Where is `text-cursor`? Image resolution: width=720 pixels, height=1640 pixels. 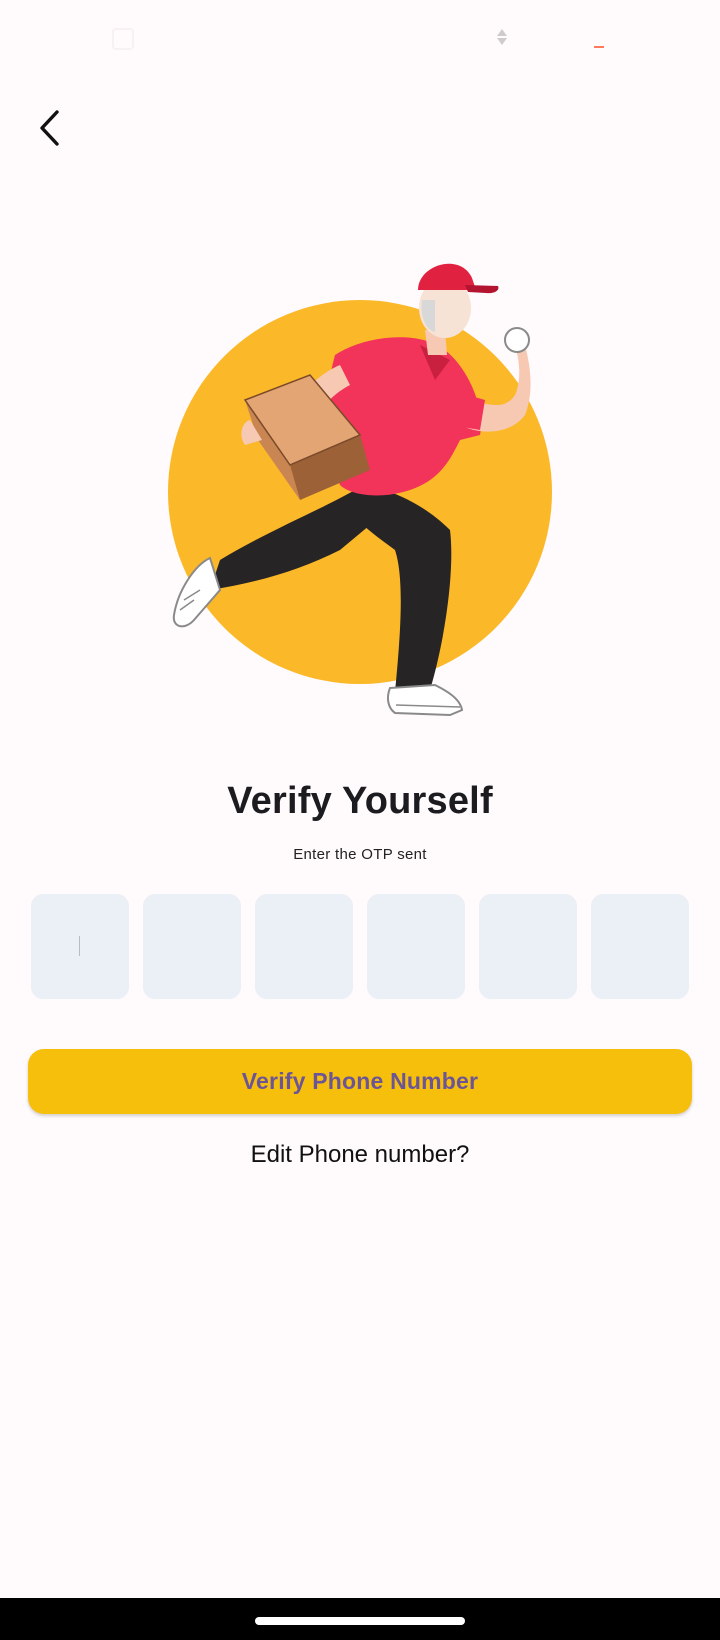 text-cursor is located at coordinates (79, 946).